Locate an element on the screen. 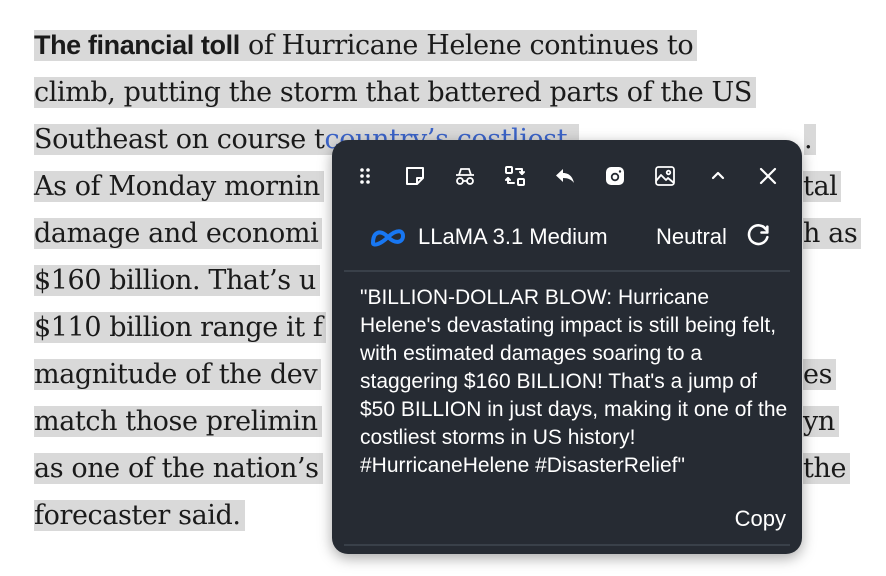 This screenshot has height=576, width=886. article-line-6: $160 billion. That’s u is located at coordinates (177, 280).